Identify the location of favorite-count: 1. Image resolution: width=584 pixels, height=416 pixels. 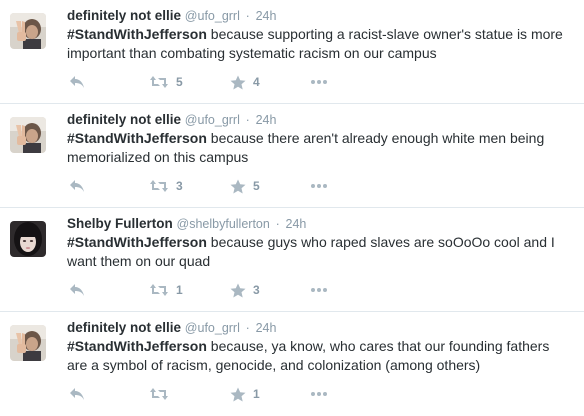
(256, 394).